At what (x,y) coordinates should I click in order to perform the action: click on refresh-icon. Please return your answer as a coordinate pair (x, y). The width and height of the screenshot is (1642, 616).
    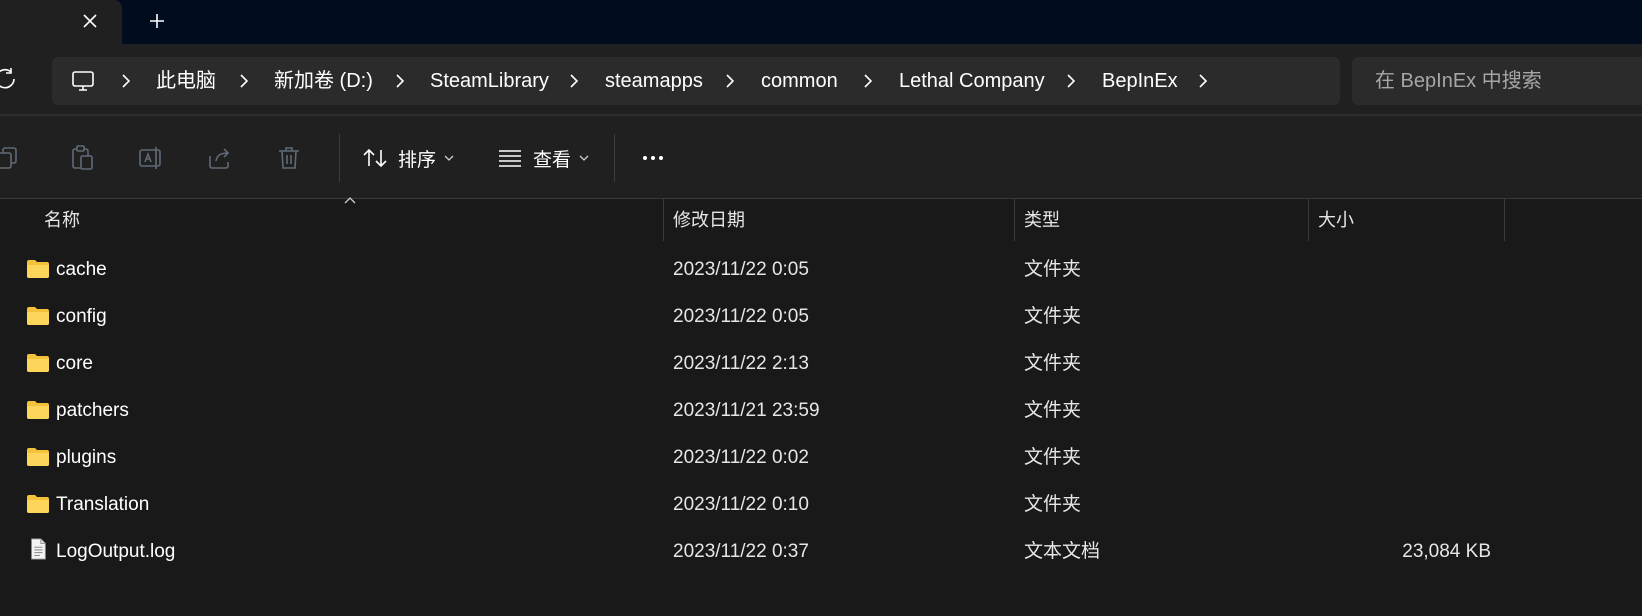
    Looking at the image, I should click on (7, 78).